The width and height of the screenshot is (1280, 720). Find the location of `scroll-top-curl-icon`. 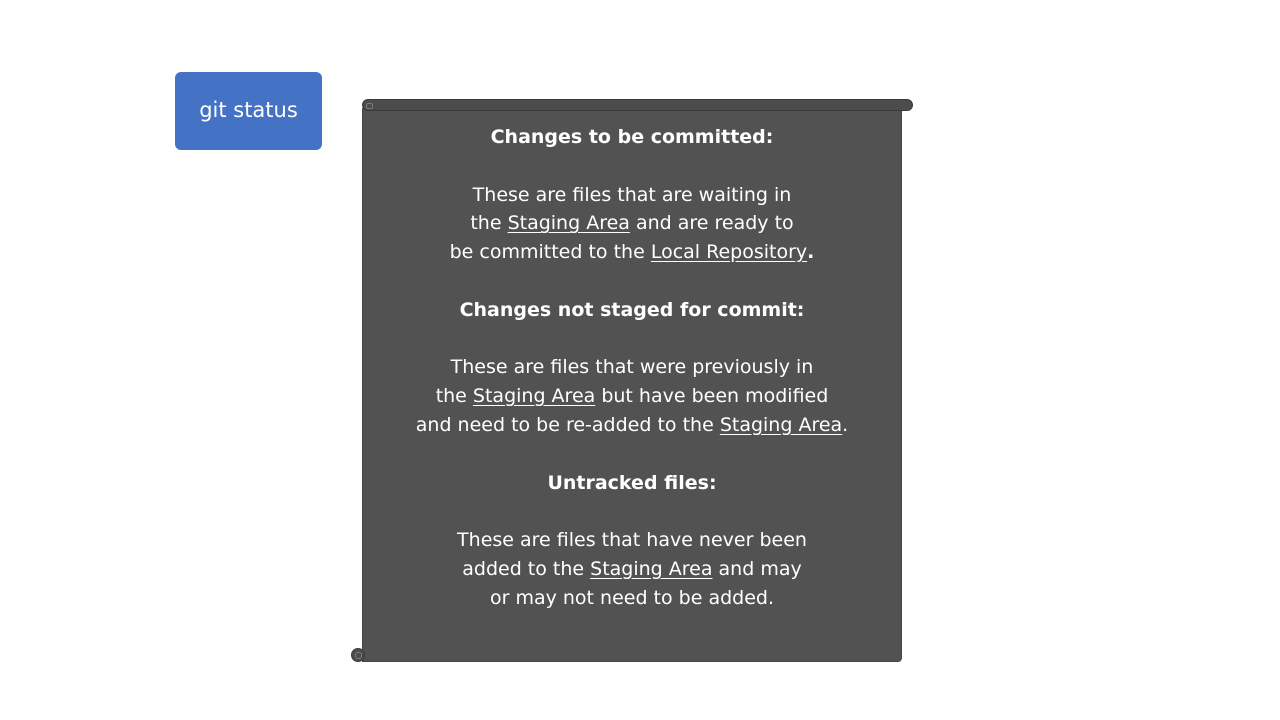

scroll-top-curl-icon is located at coordinates (369, 106).